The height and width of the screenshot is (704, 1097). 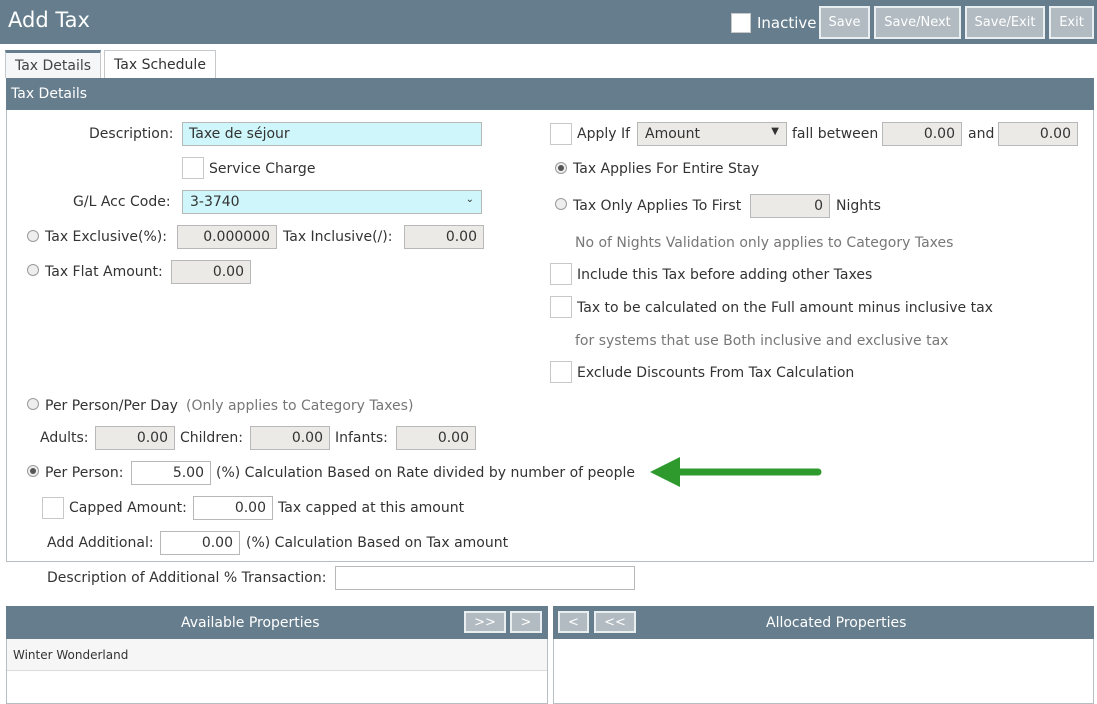 I want to click on tax-exclusive-label: Tax Exclusive(%):, so click(x=106, y=237).